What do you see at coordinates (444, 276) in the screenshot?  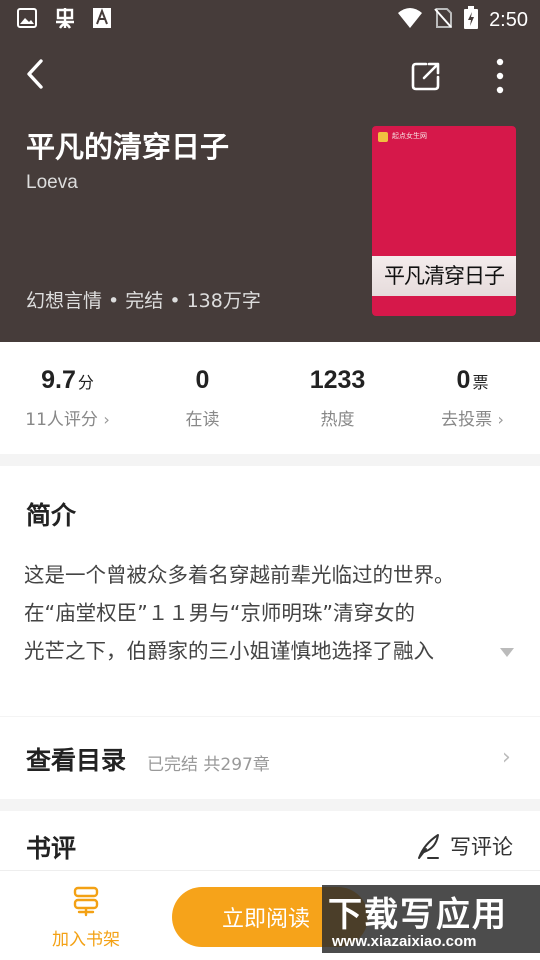 I see `cover-calligraphy: 平凡清穿日子` at bounding box center [444, 276].